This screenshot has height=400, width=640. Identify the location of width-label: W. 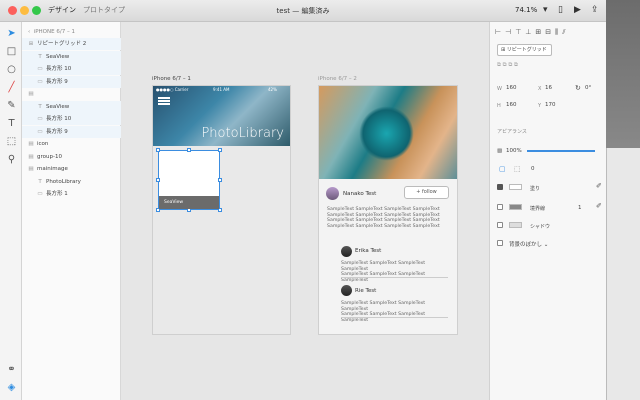
(499, 89).